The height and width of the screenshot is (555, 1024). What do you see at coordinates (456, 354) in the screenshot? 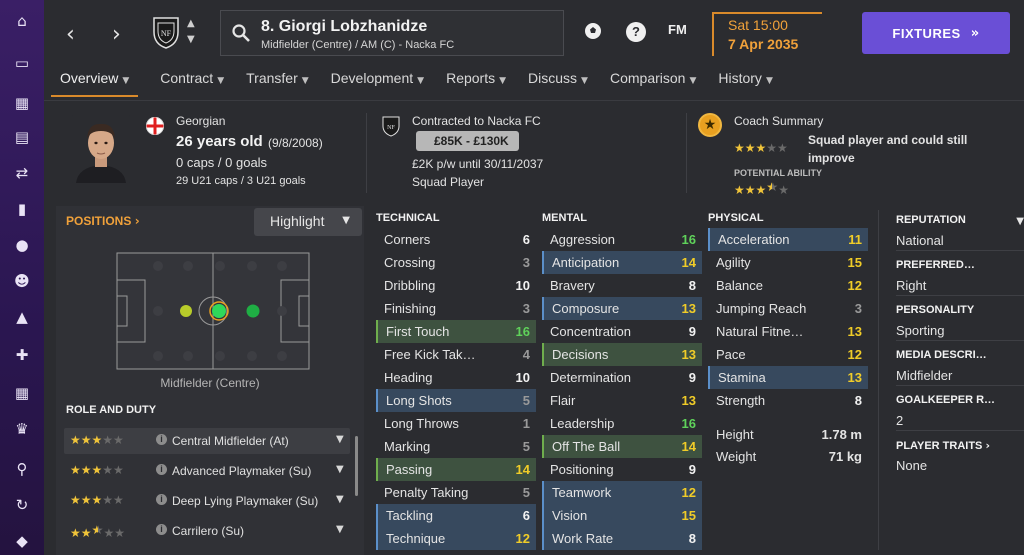
I see `attribute-row: Free Kick Tak… 4` at bounding box center [456, 354].